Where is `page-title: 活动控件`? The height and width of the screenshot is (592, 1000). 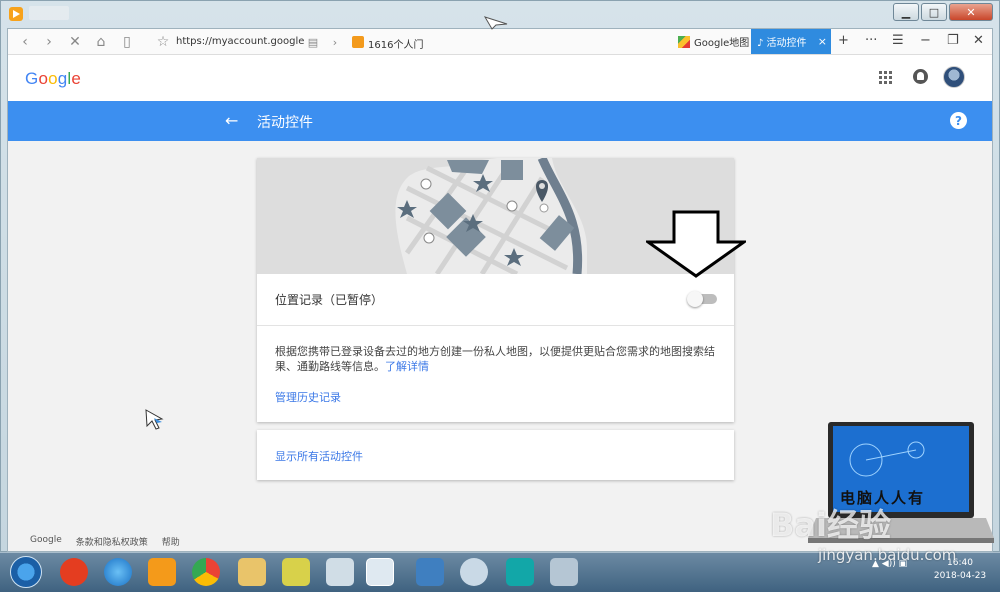 page-title: 活动控件 is located at coordinates (285, 123).